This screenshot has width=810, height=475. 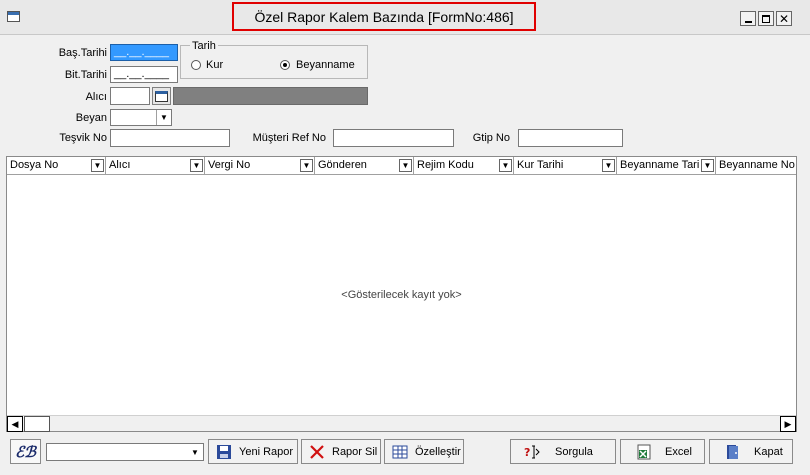 I want to click on radio-beyanname-label: Beyanname, so click(x=325, y=65).